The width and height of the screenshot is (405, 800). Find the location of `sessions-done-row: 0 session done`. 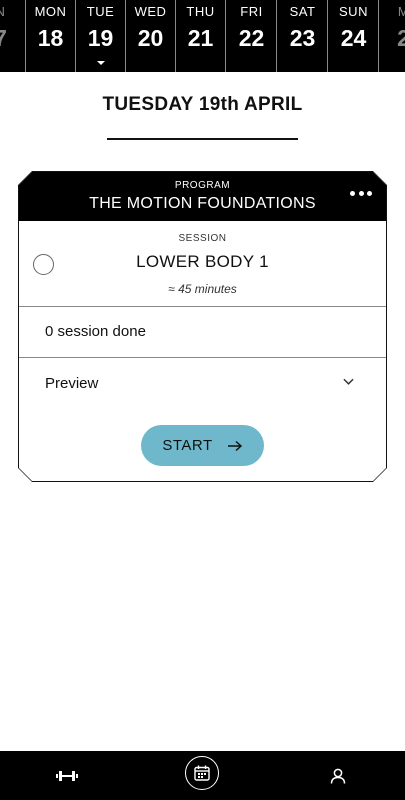

sessions-done-row: 0 session done is located at coordinates (202, 332).